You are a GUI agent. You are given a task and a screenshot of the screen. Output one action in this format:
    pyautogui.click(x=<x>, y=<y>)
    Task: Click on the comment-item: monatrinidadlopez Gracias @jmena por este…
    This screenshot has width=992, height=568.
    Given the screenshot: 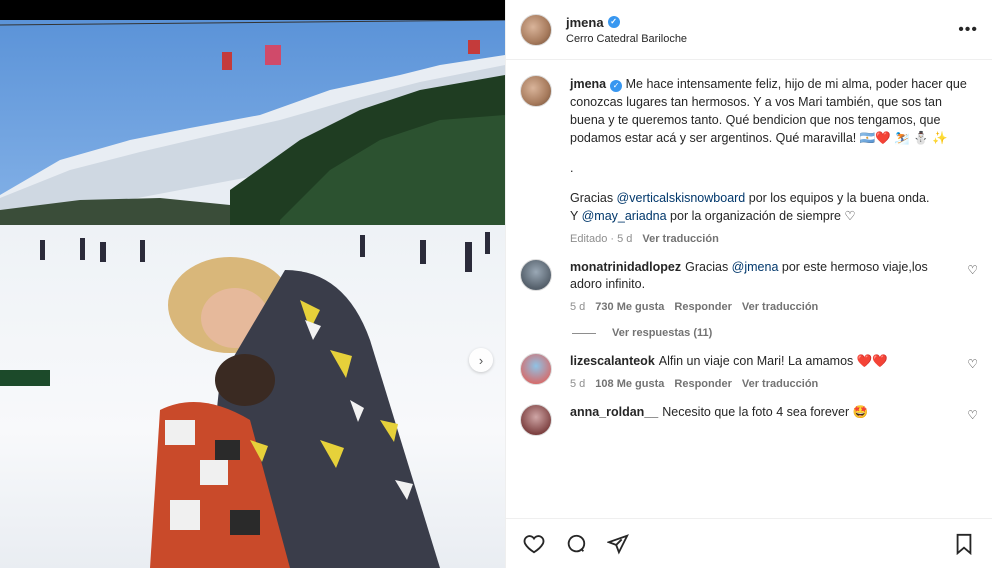 What is the action you would take?
    pyautogui.click(x=749, y=286)
    